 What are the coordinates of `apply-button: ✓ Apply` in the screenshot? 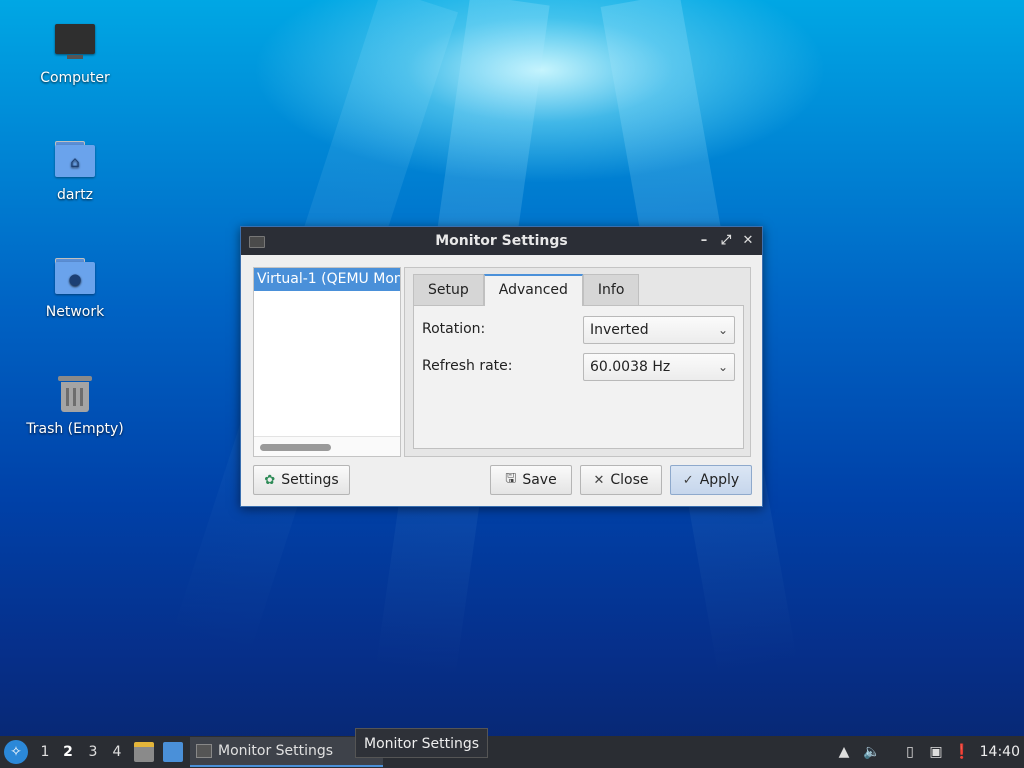 It's located at (711, 480).